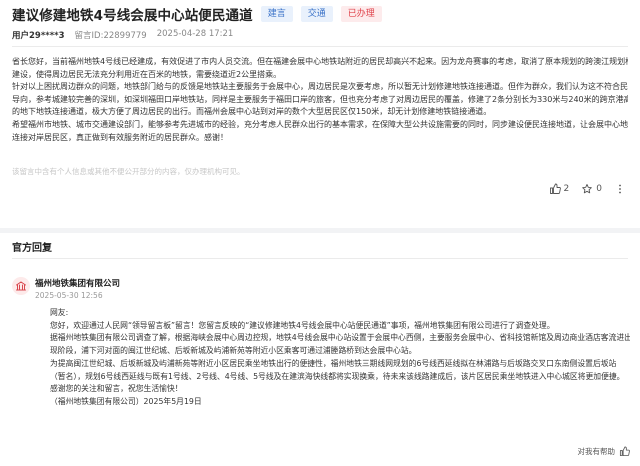  I want to click on org-logo, so click(21, 286).